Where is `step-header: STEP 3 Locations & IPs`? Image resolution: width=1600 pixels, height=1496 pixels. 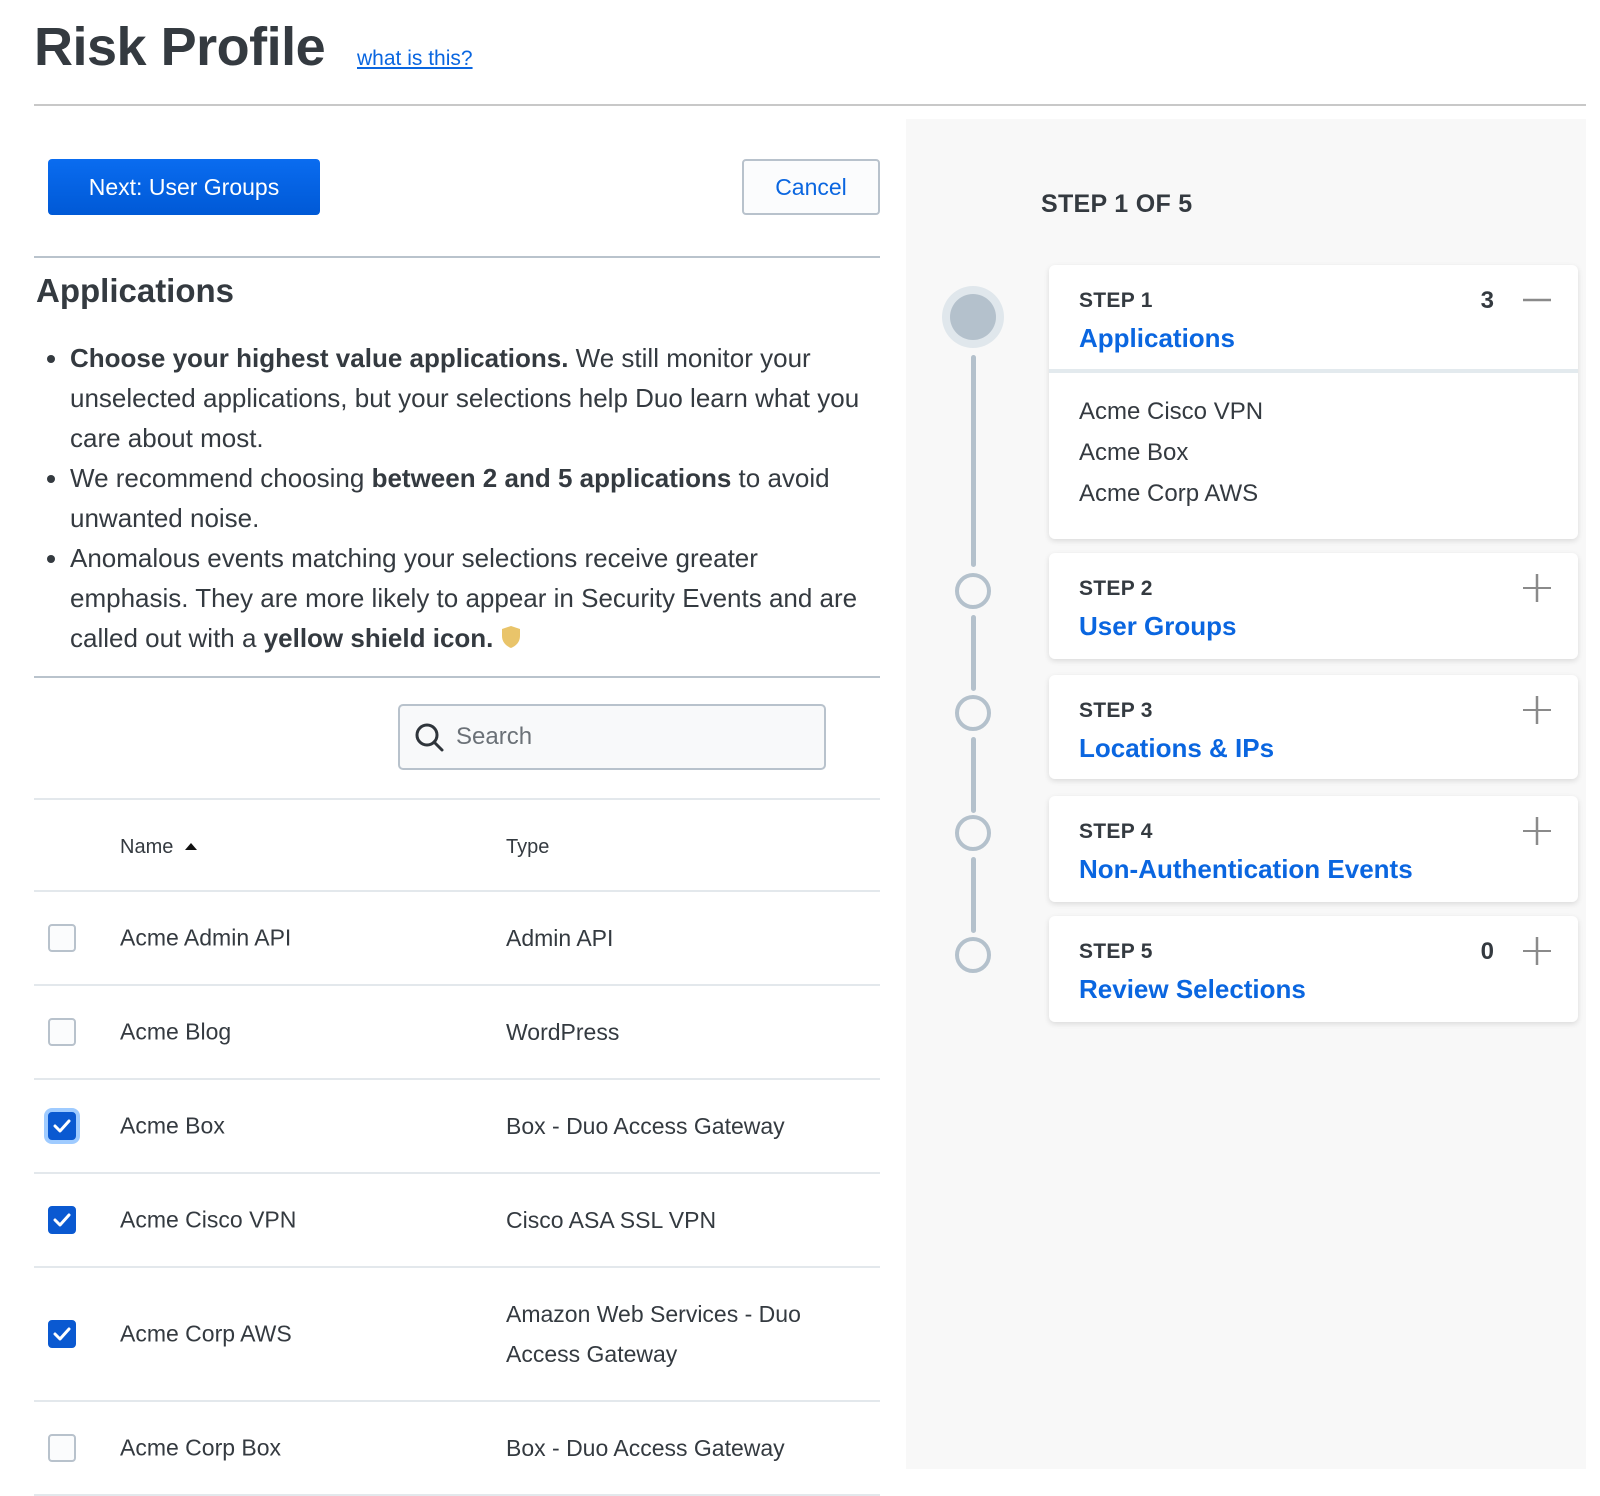
step-header: STEP 3 Locations & IPs is located at coordinates (1313, 727).